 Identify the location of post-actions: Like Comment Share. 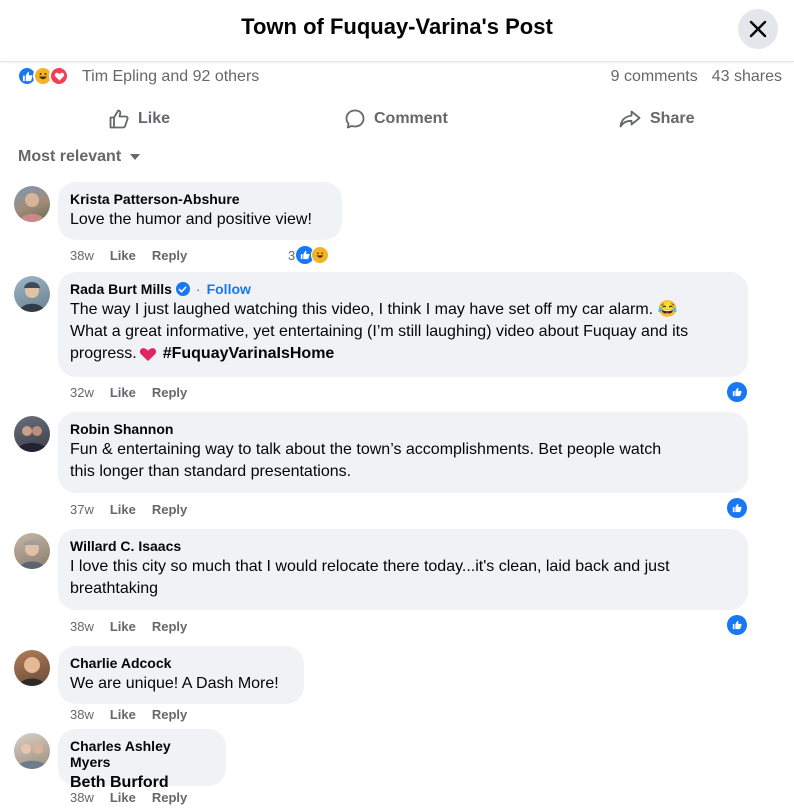
(397, 119).